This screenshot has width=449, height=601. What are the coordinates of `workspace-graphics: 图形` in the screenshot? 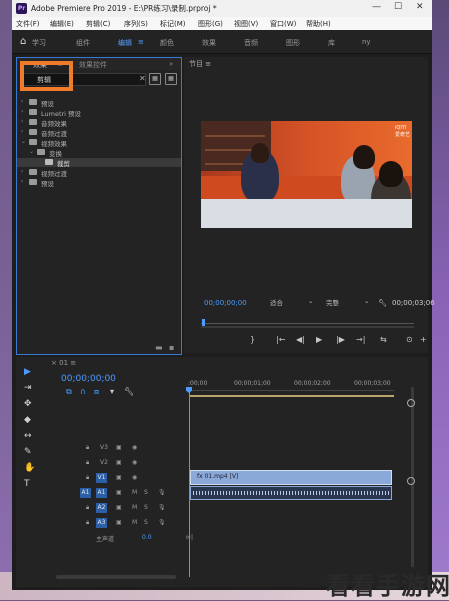 It's located at (293, 43).